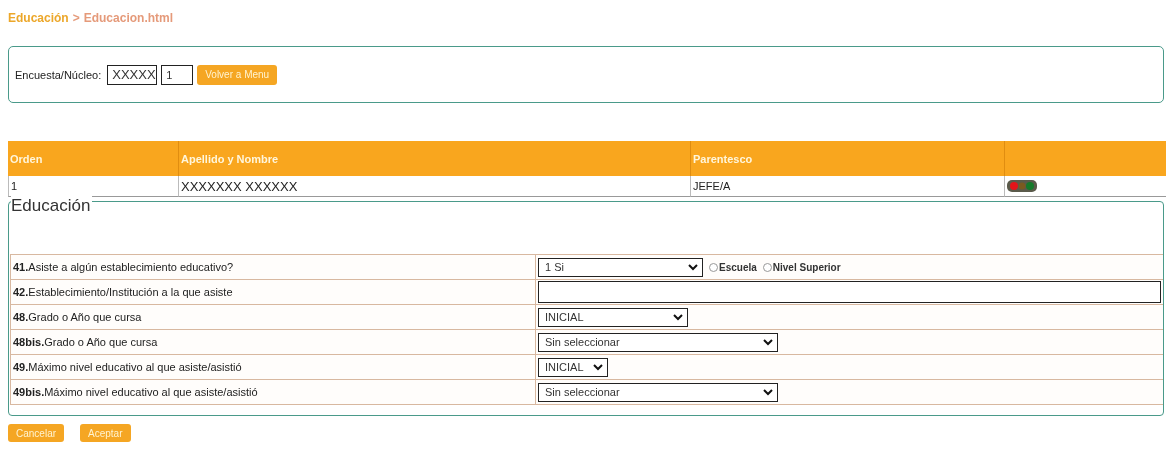 Image resolution: width=1166 pixels, height=470 pixels. What do you see at coordinates (434, 158) in the screenshot?
I see `column-header: Apellido y Nombre` at bounding box center [434, 158].